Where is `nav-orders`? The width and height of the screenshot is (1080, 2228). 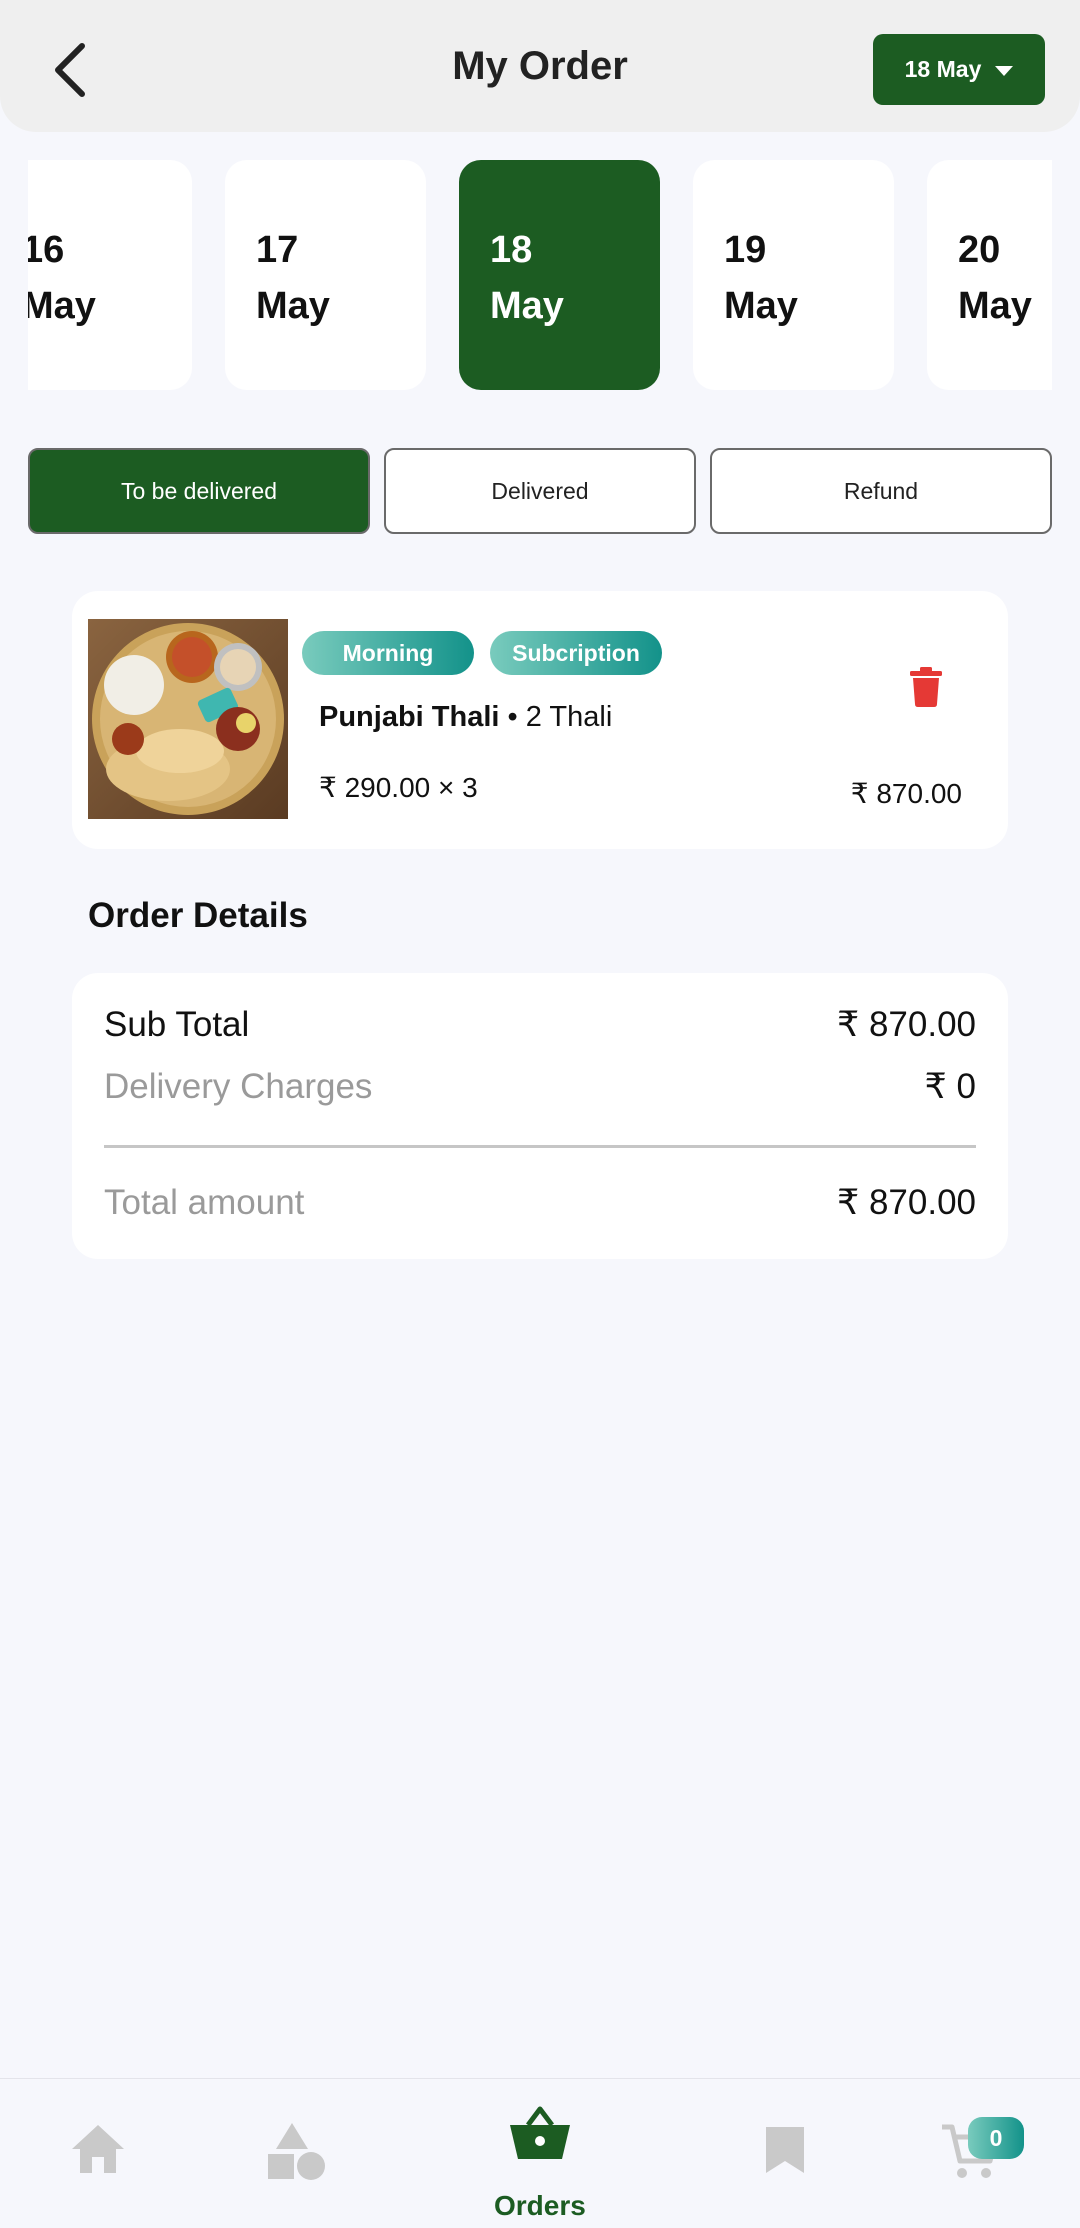
nav-orders is located at coordinates (540, 2133).